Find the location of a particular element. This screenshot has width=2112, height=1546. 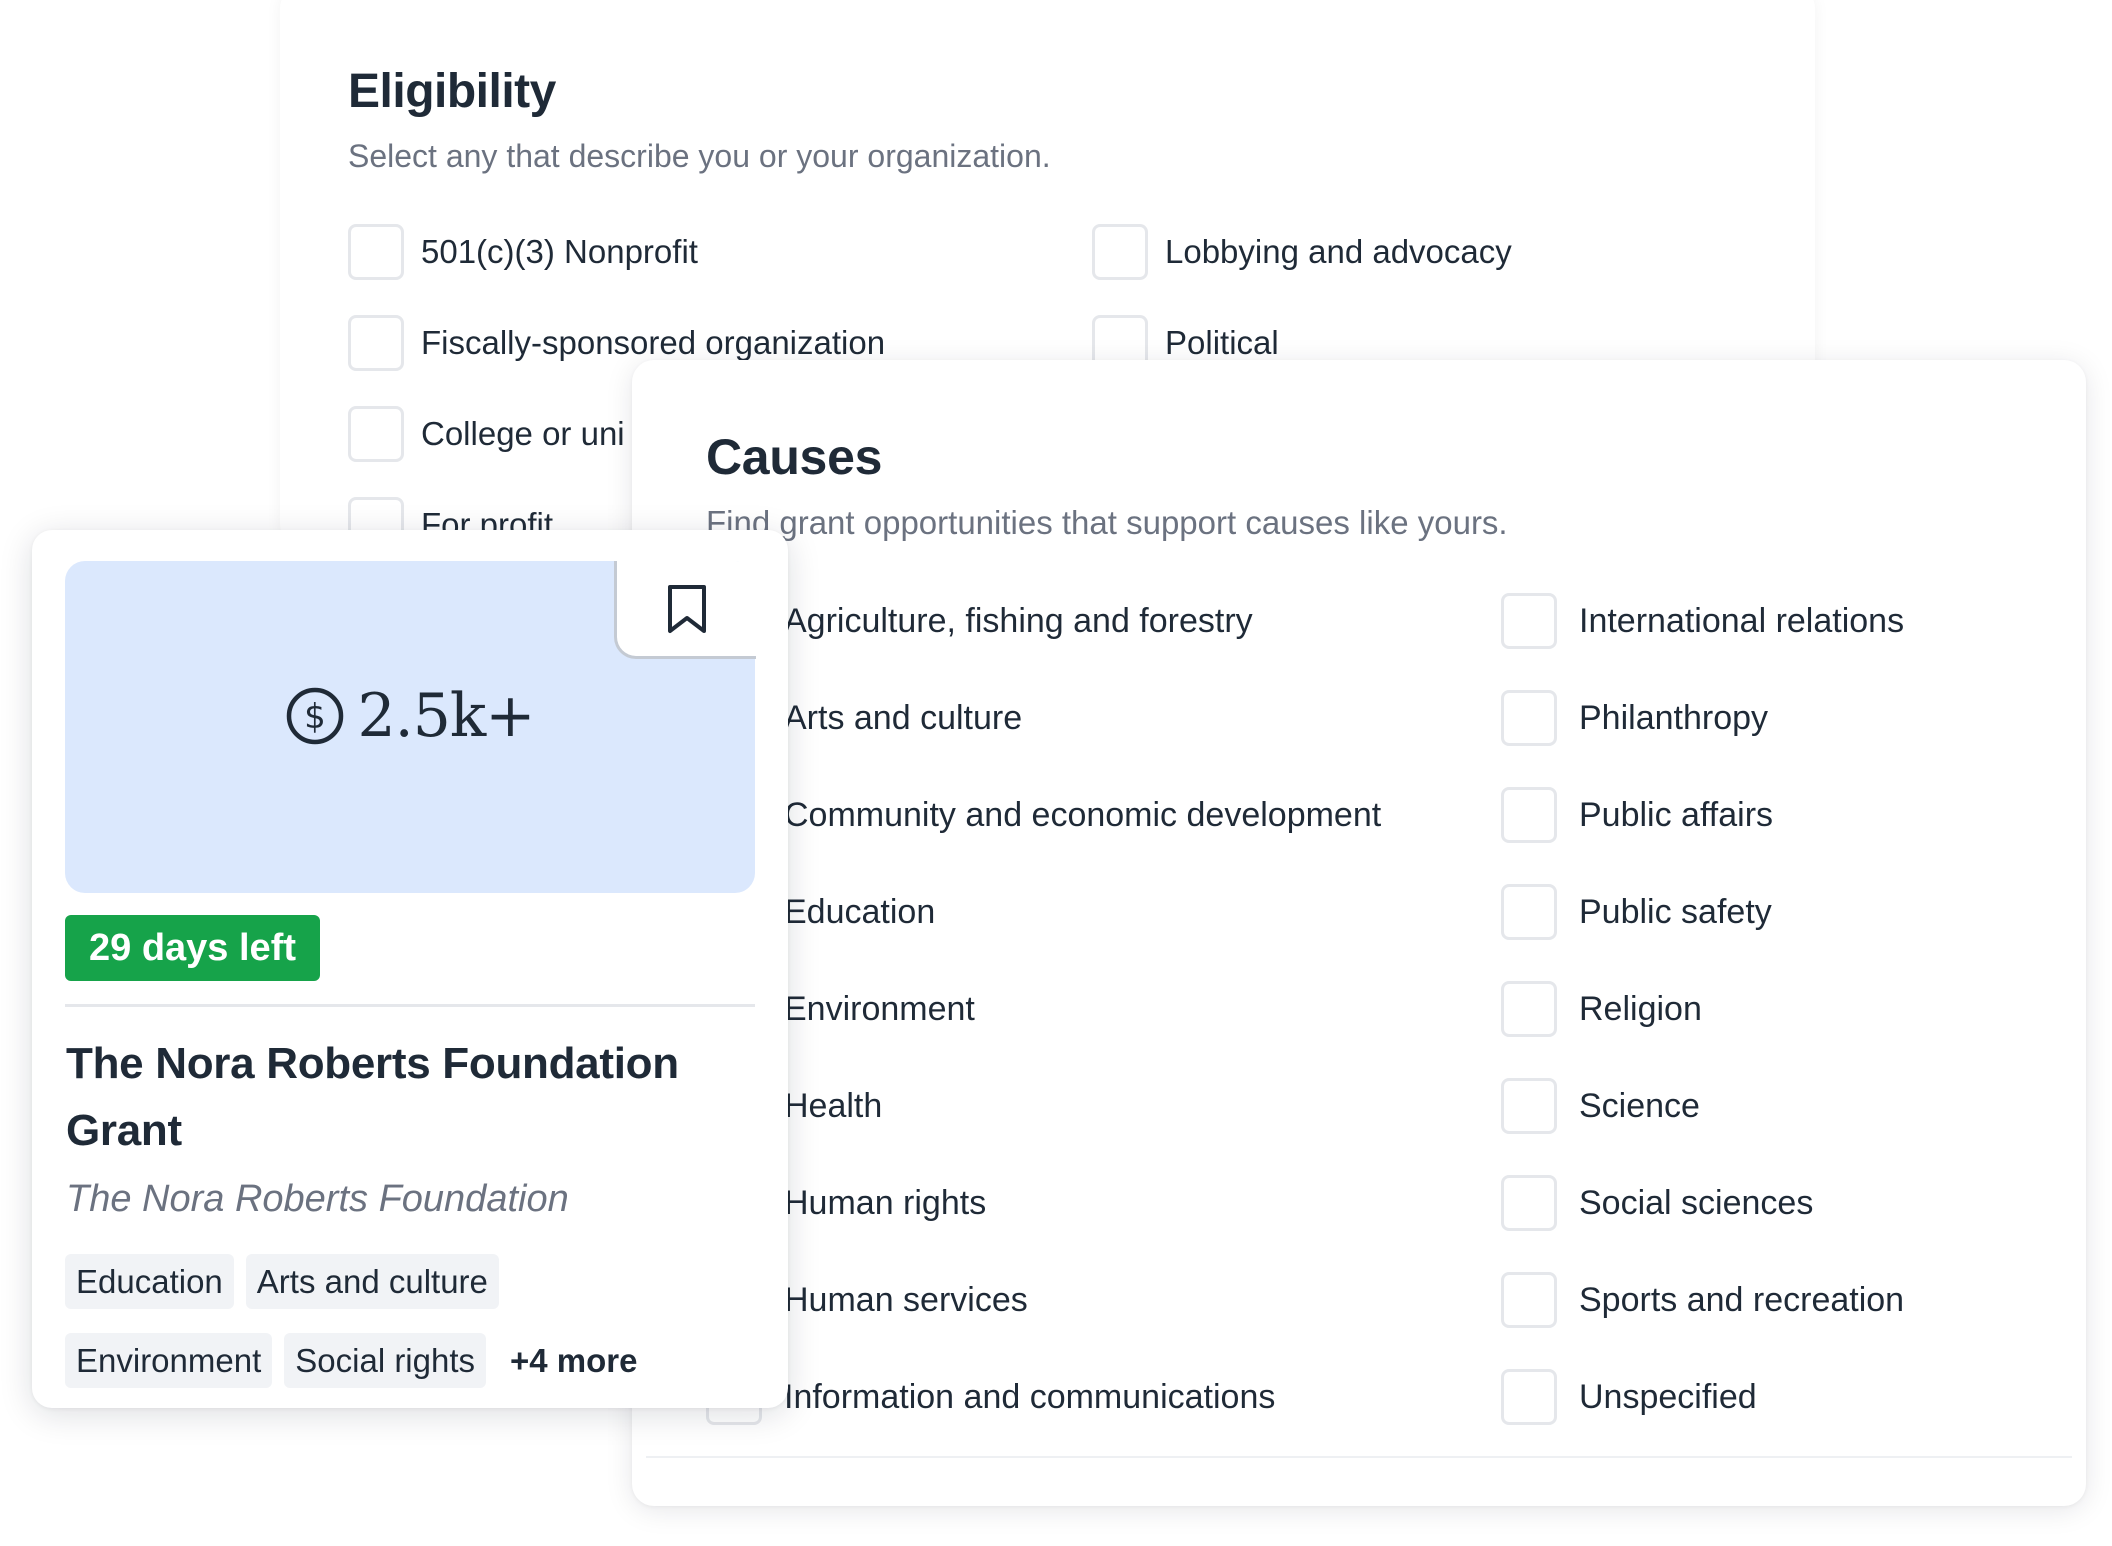

eligibility-option-label: Political is located at coordinates (1222, 342).